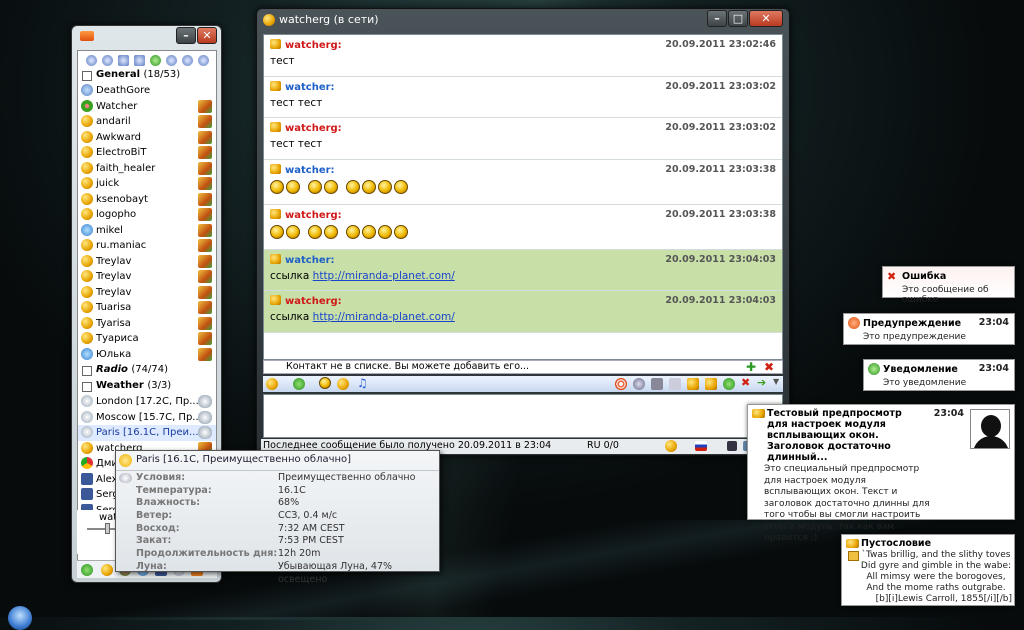 The width and height of the screenshot is (1024, 630). I want to click on contact-name: Treylav, so click(114, 261).